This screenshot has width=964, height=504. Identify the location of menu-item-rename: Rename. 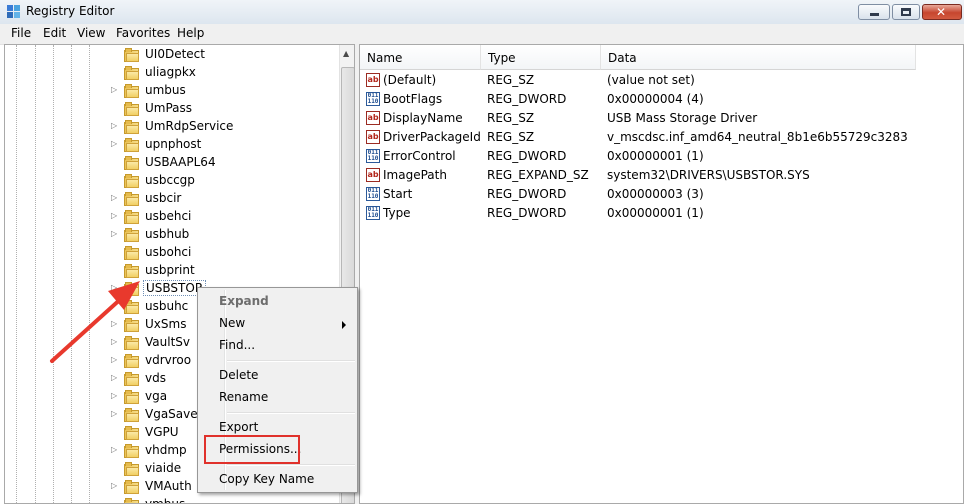
(243, 397).